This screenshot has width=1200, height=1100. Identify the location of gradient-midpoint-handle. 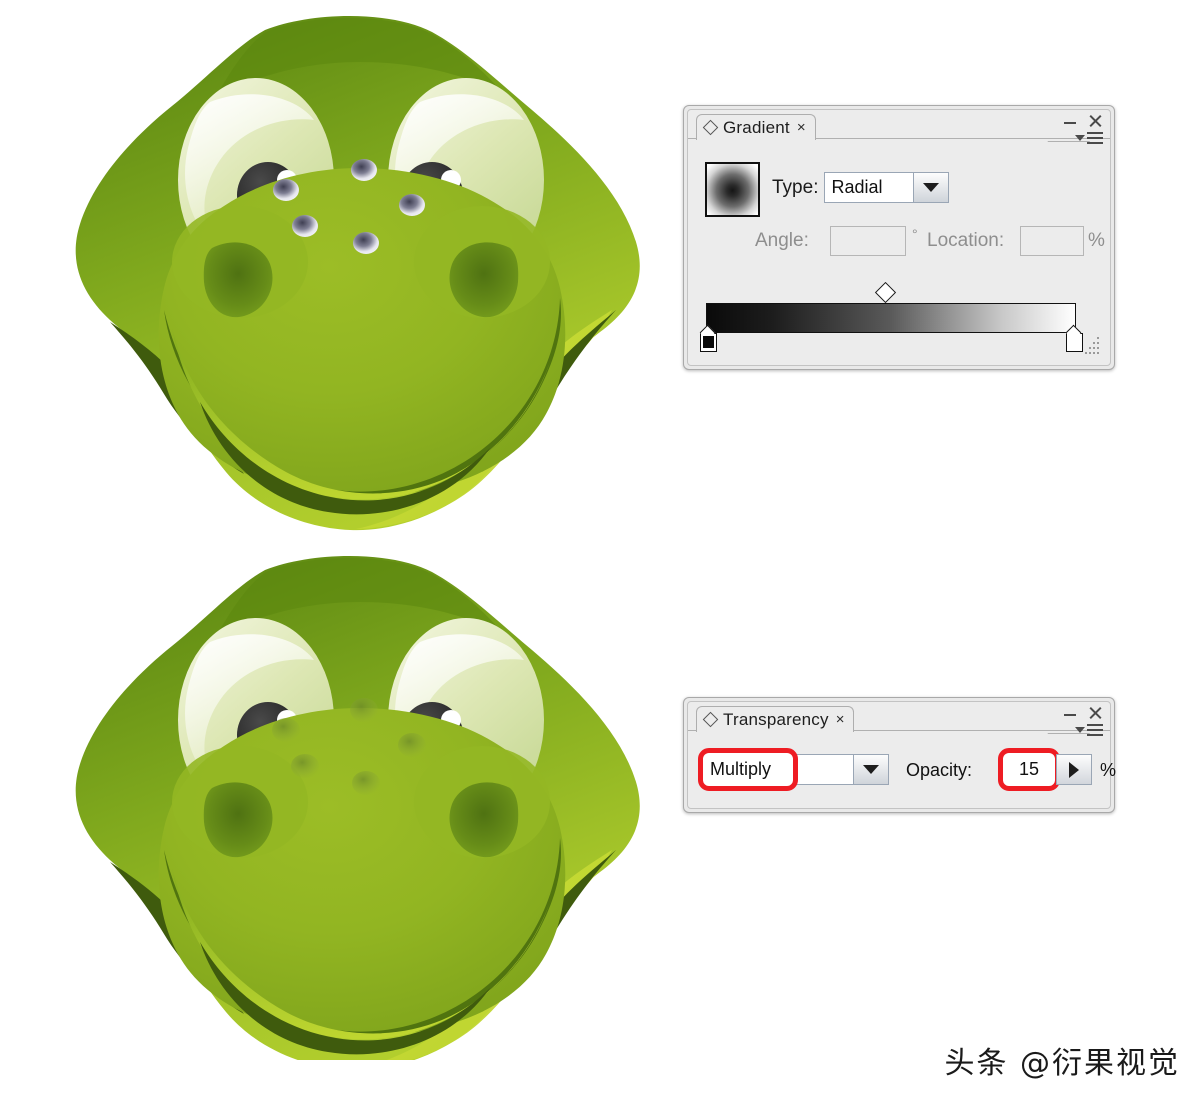
(885, 292).